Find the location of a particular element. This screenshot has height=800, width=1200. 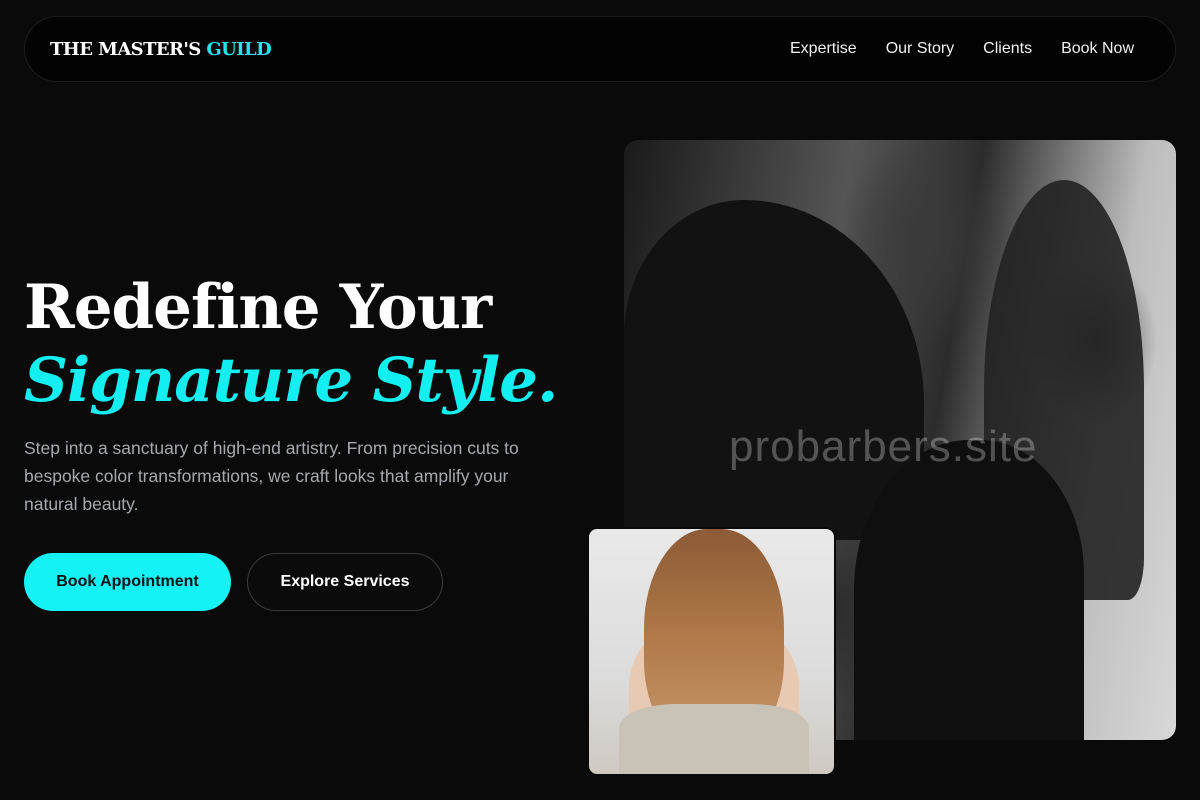

hero-title-line1: Redefine Your is located at coordinates (258, 307).